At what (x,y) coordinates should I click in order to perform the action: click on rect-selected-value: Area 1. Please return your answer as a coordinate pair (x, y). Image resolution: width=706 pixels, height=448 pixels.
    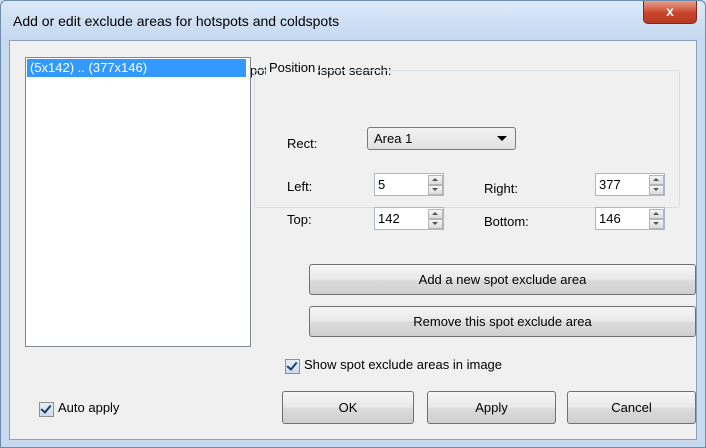
    Looking at the image, I should click on (393, 138).